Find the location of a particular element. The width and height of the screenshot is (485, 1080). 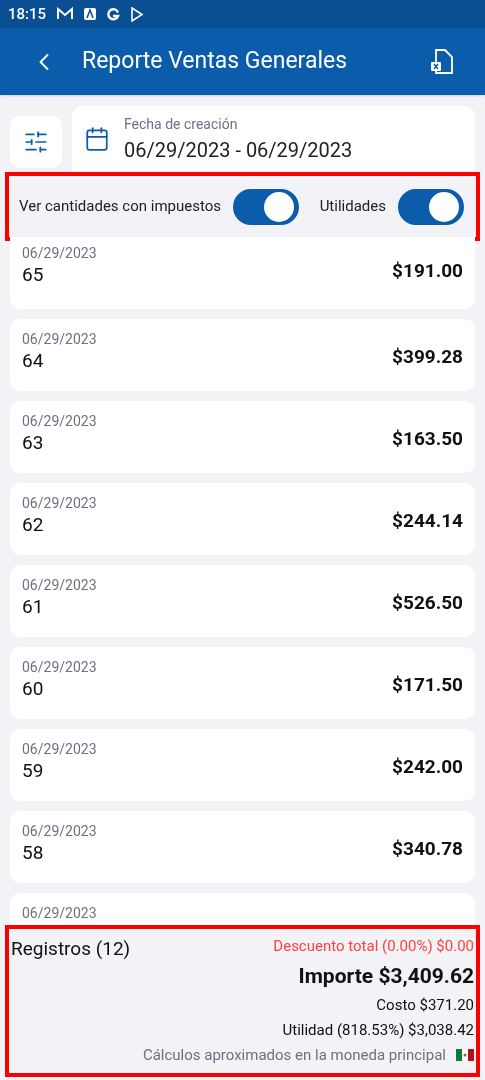

flag-icon is located at coordinates (465, 1055).